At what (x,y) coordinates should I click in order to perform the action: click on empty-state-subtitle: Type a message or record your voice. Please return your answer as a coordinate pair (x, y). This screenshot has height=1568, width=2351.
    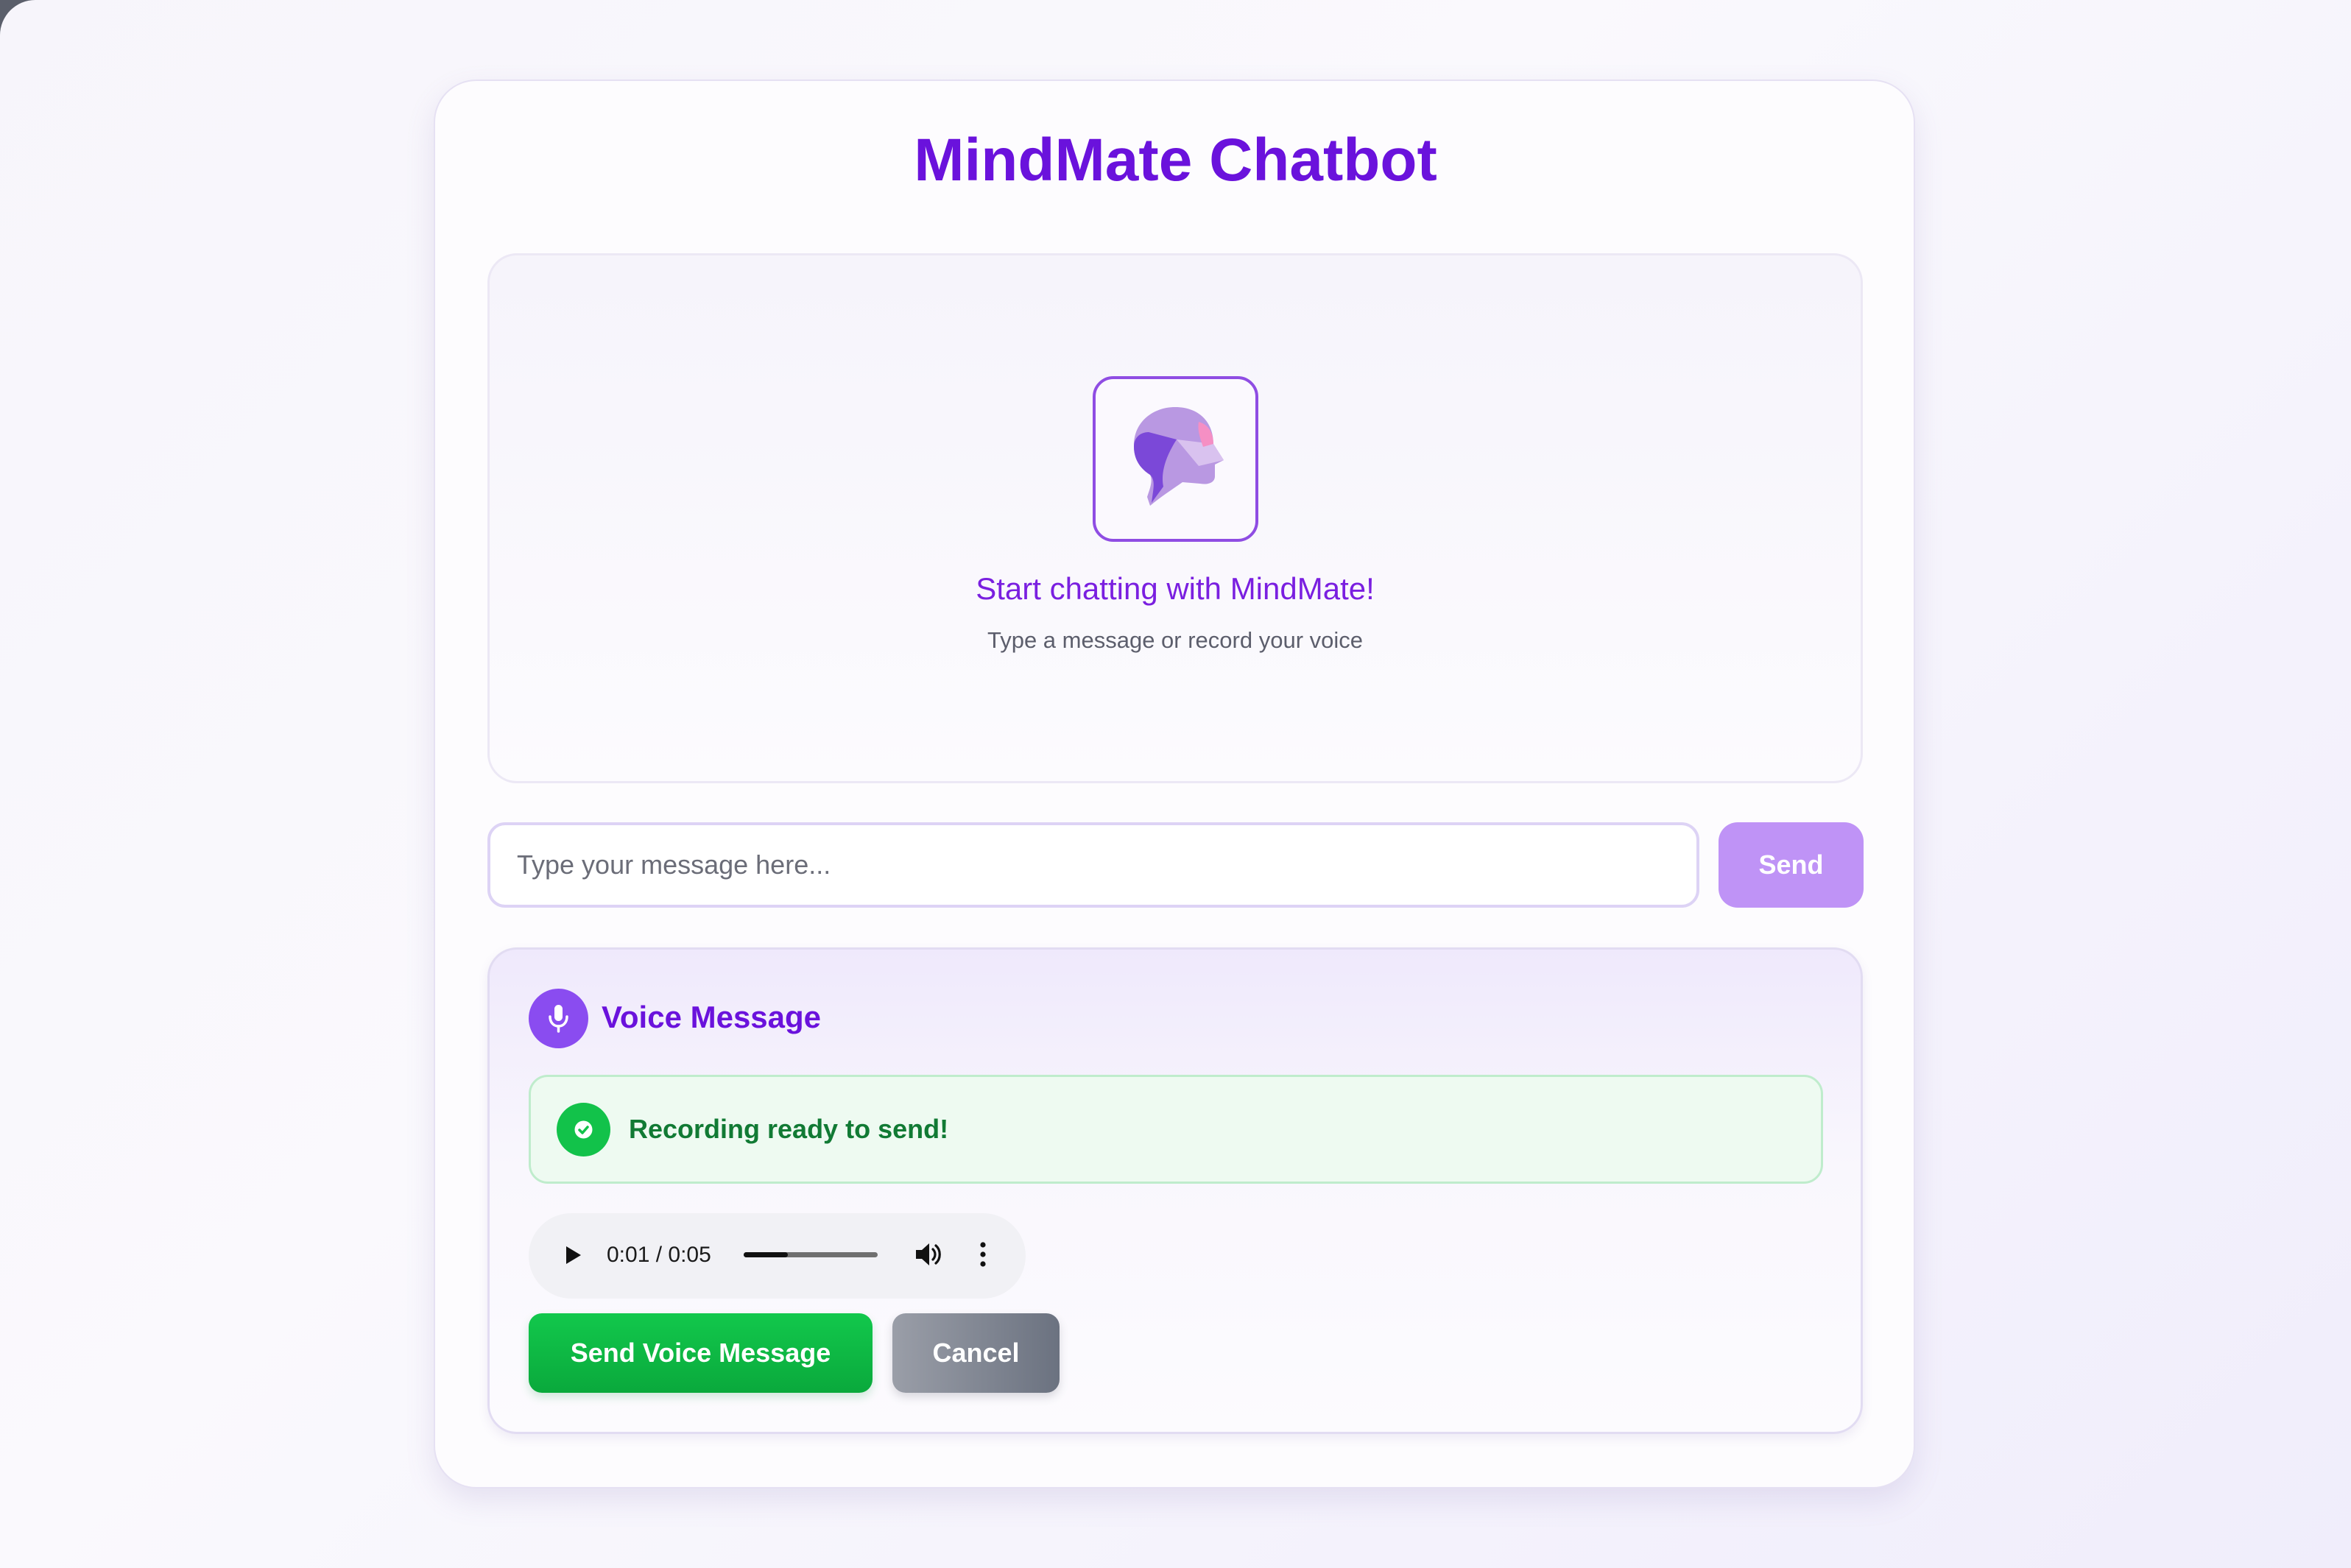
    Looking at the image, I should click on (1175, 640).